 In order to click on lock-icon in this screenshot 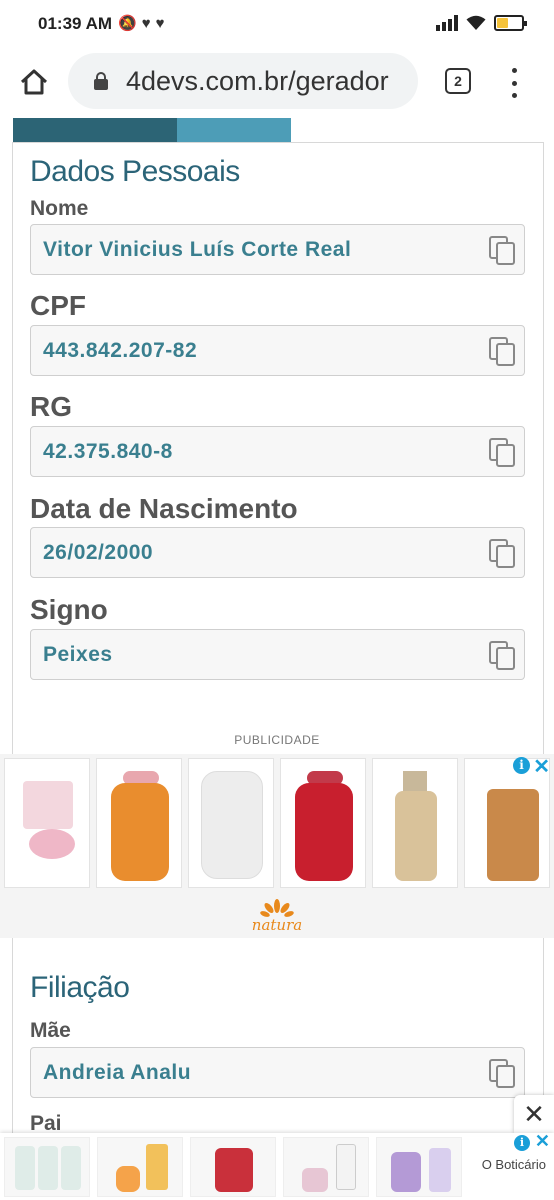, I will do `click(101, 81)`.